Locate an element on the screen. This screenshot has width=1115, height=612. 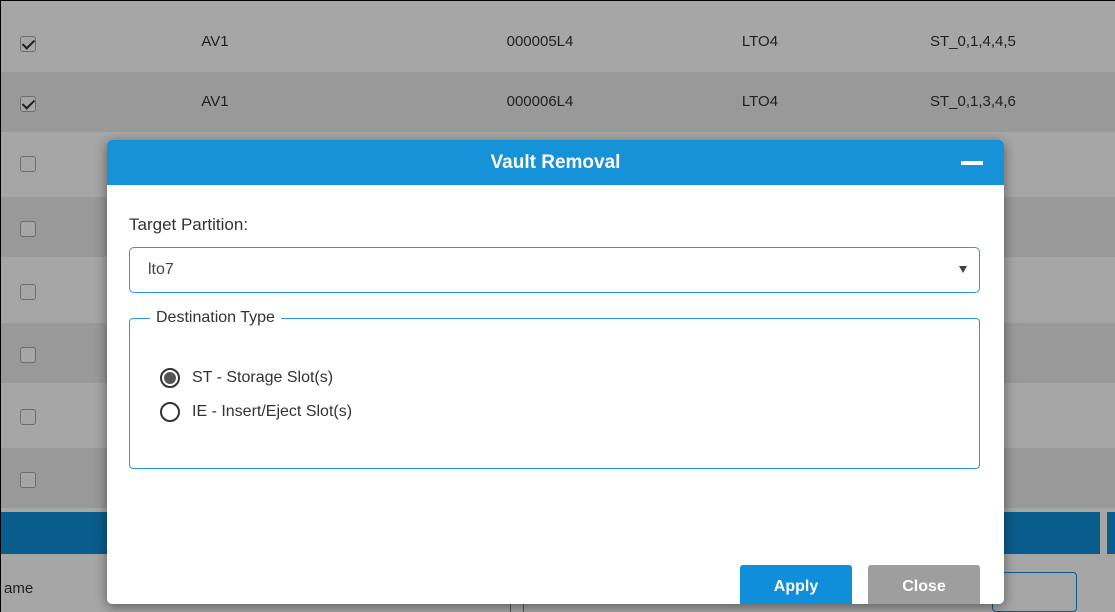
dialog-title: Vault Removal is located at coordinates (555, 162).